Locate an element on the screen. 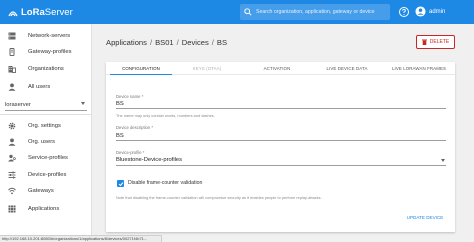 This screenshot has width=474, height=242. sidebar-item-label: Applications is located at coordinates (44, 208).